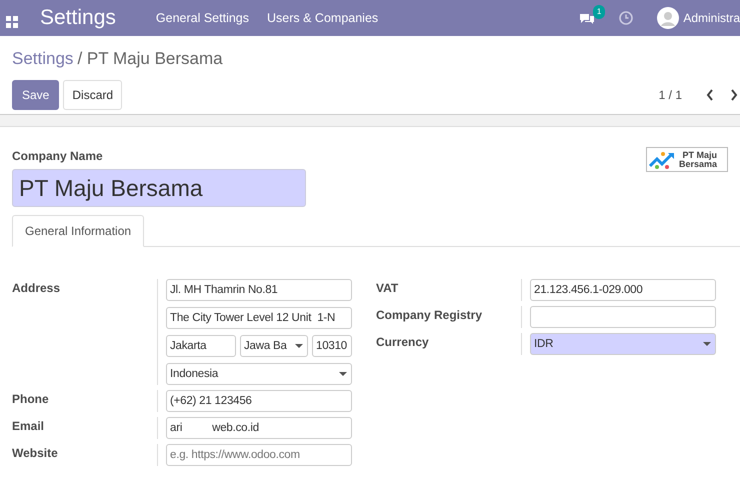 This screenshot has height=478, width=740. What do you see at coordinates (36, 95) in the screenshot?
I see `save-button: Save` at bounding box center [36, 95].